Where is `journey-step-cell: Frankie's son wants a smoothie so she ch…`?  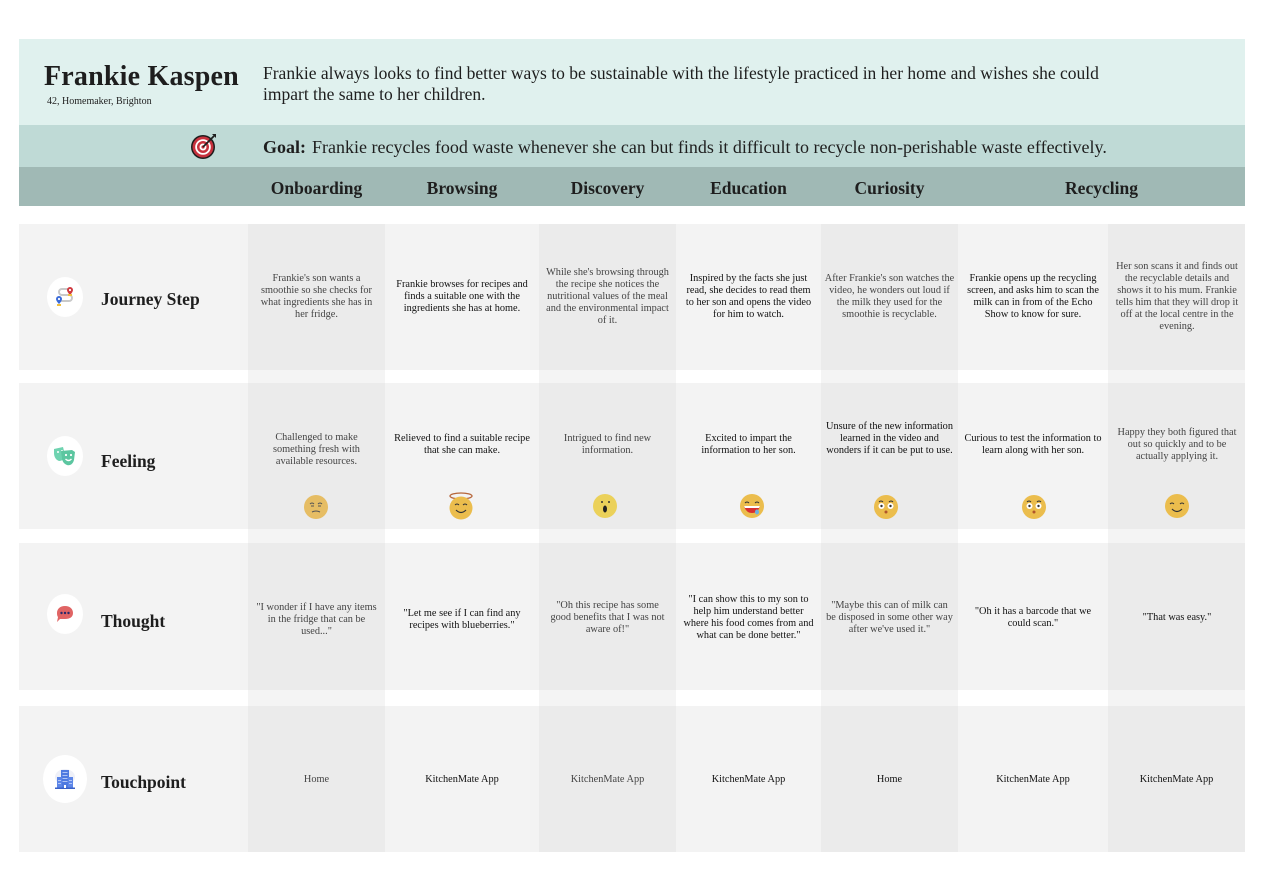 journey-step-cell: Frankie's son wants a smoothie so she ch… is located at coordinates (316, 297).